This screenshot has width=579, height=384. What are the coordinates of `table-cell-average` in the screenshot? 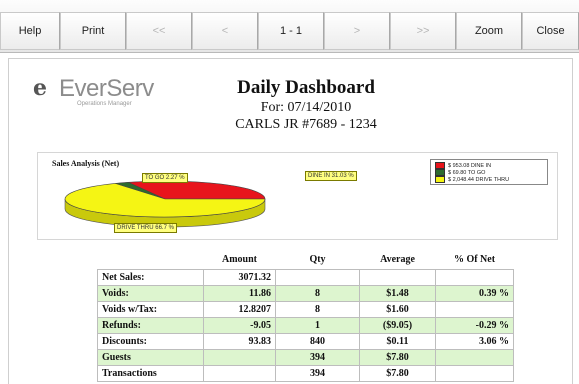 It's located at (397, 277).